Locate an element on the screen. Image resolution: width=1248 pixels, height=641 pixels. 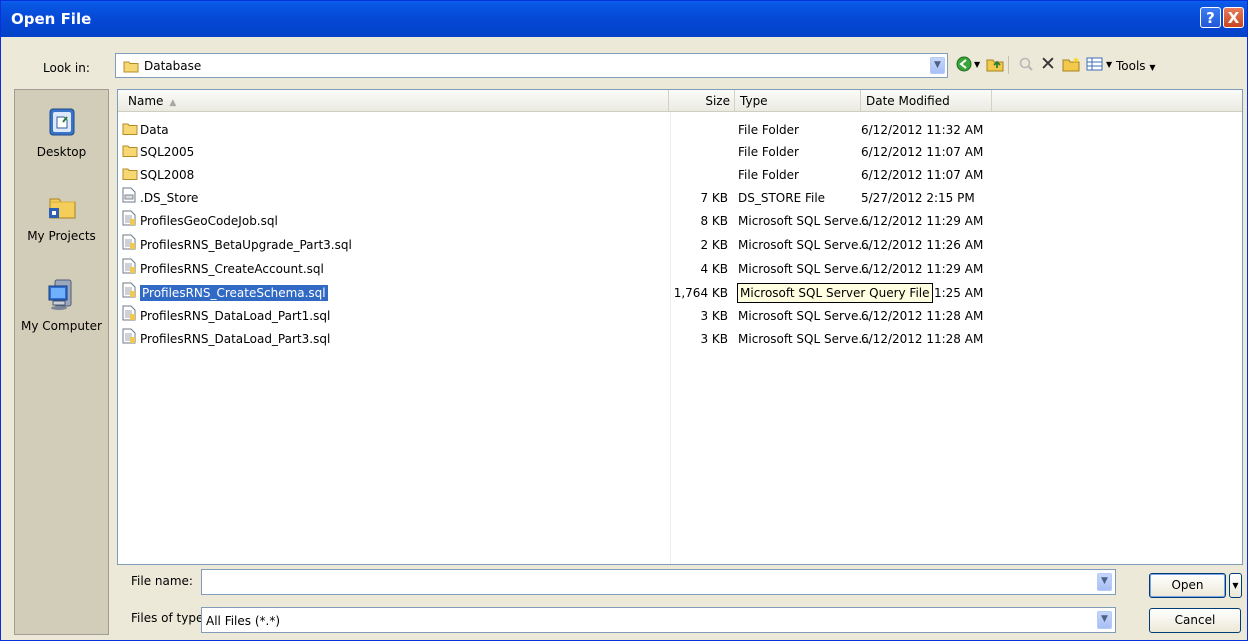
column-name-label: Name is located at coordinates (146, 101).